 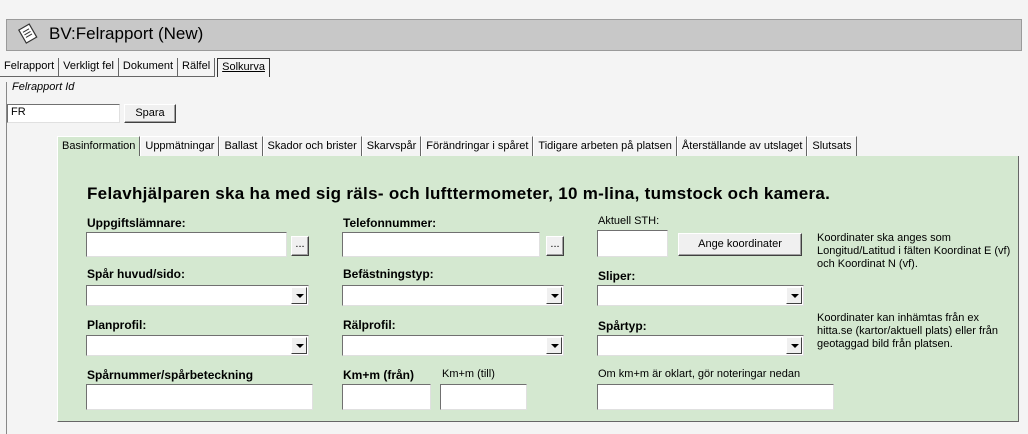 What do you see at coordinates (369, 325) in the screenshot?
I see `ralprofil-label: Rälprofil:` at bounding box center [369, 325].